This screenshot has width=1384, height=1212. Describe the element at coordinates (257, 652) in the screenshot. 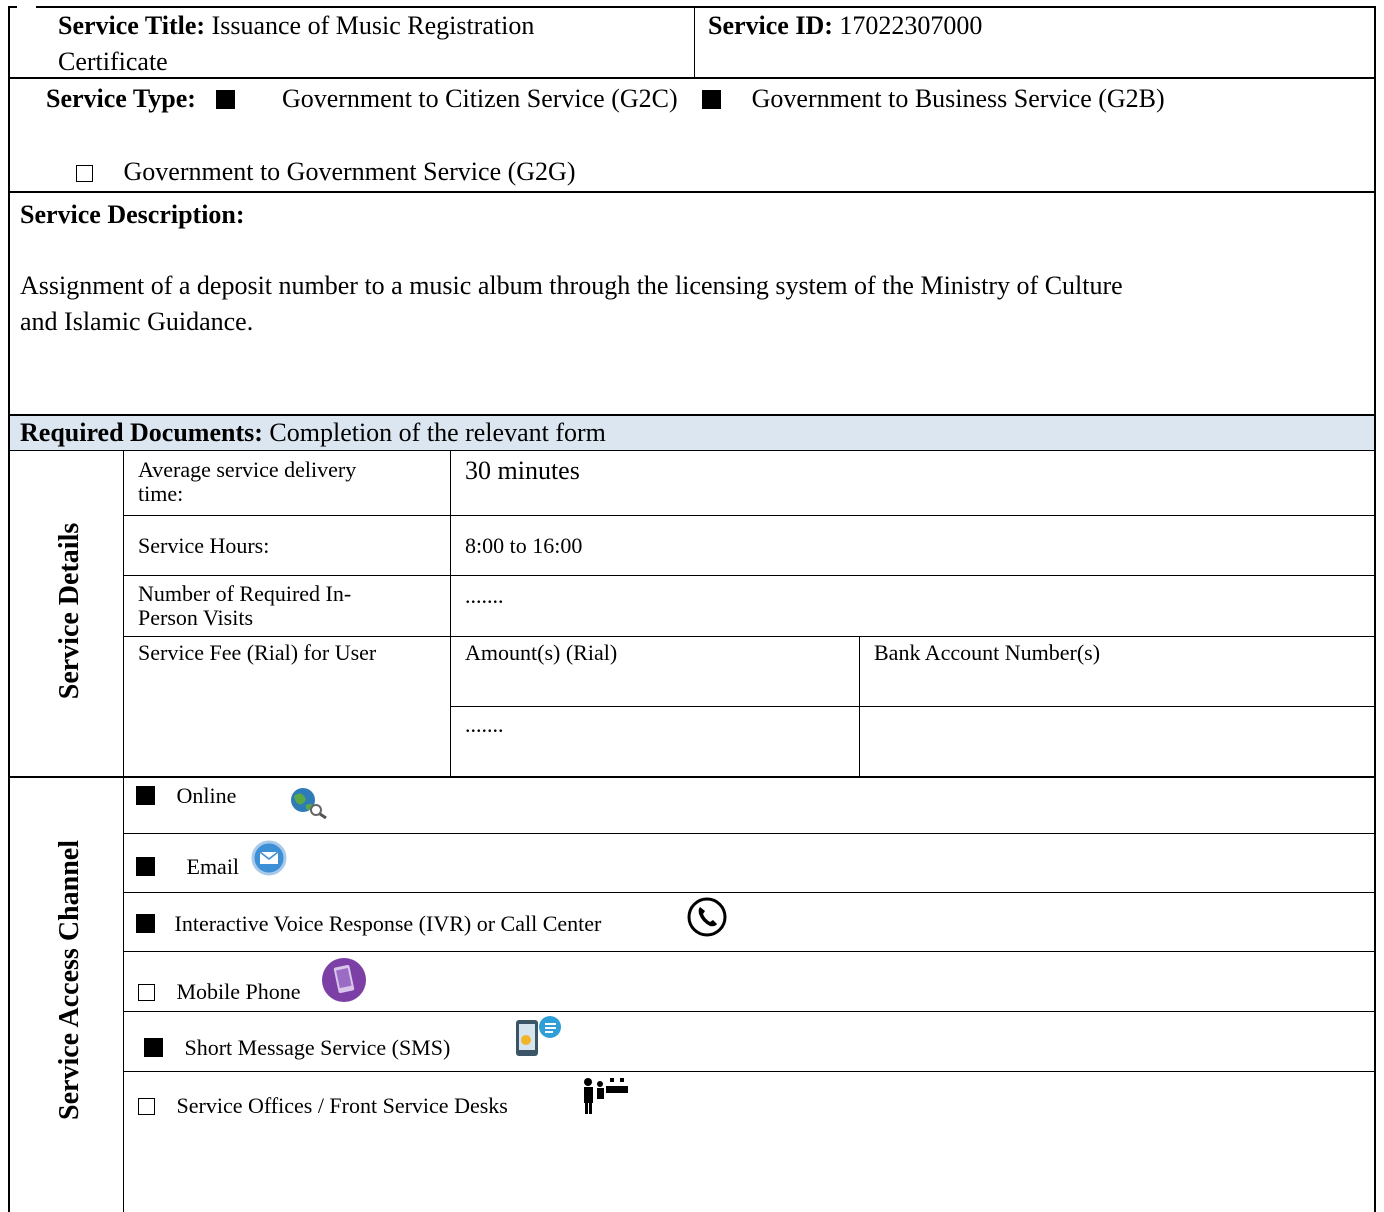

I see `fee-label: Service Fee (Rial) for User` at that location.